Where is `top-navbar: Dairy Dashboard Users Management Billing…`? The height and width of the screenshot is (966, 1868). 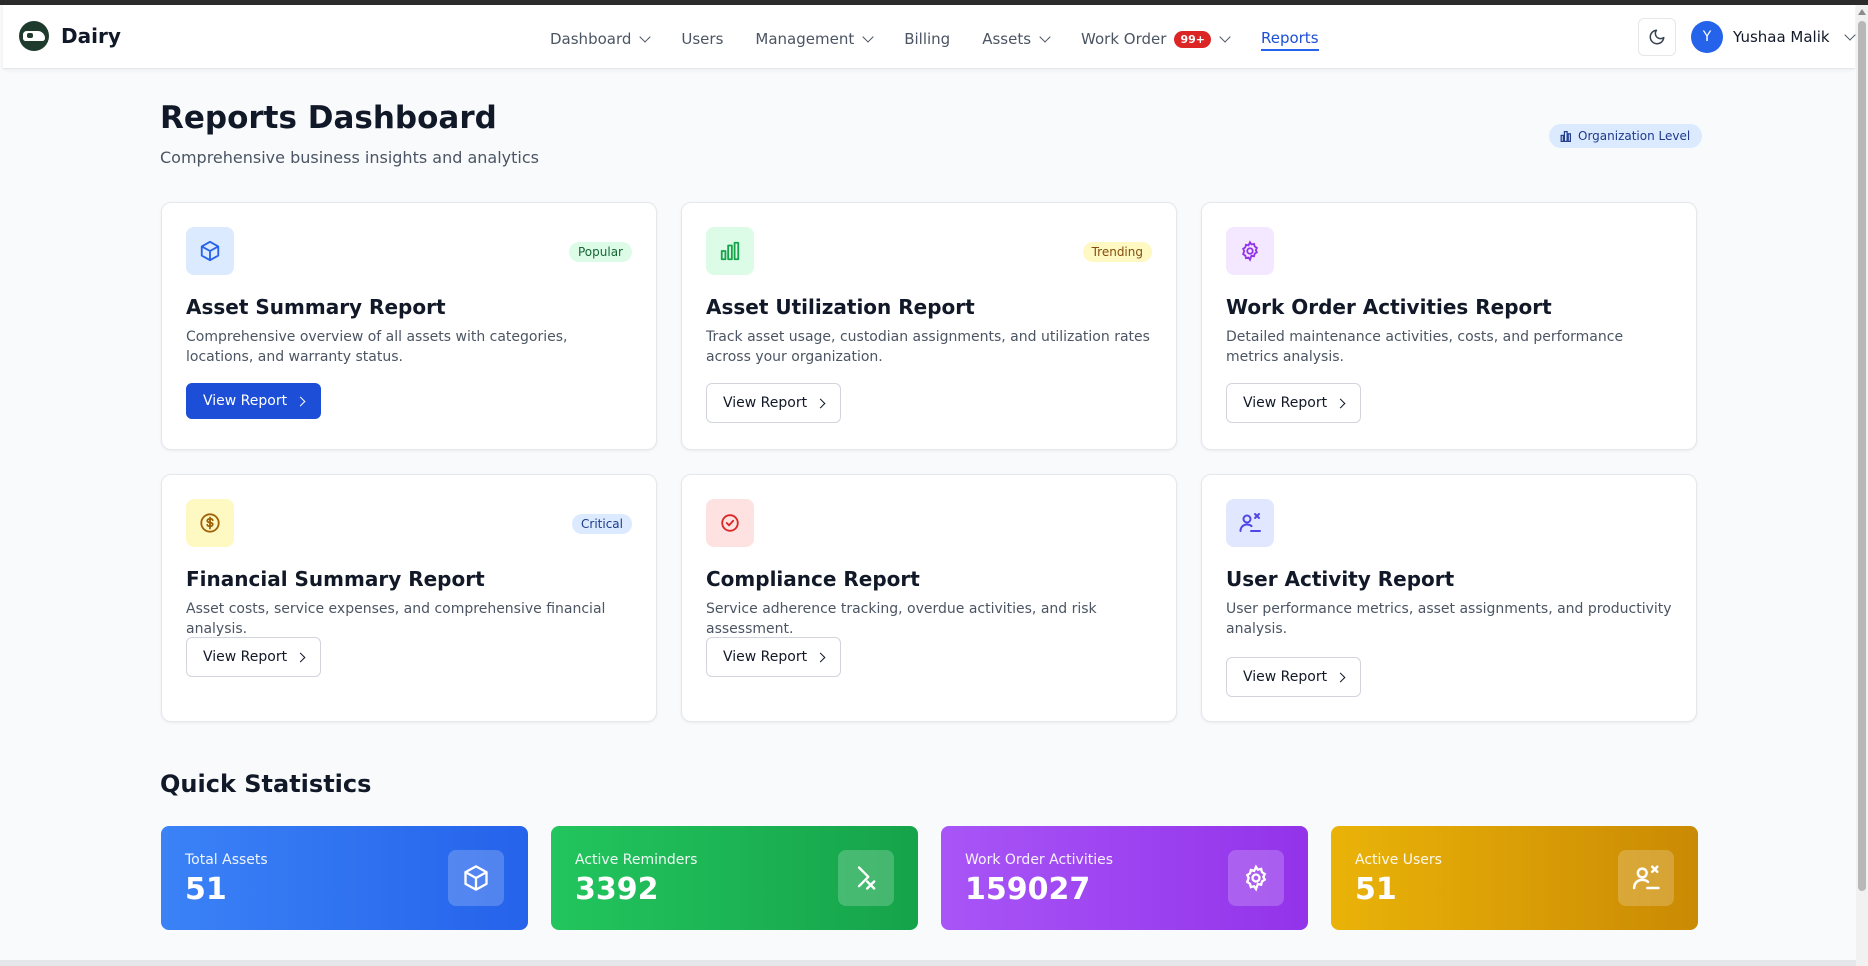 top-navbar: Dairy Dashboard Users Management Billing… is located at coordinates (929, 37).